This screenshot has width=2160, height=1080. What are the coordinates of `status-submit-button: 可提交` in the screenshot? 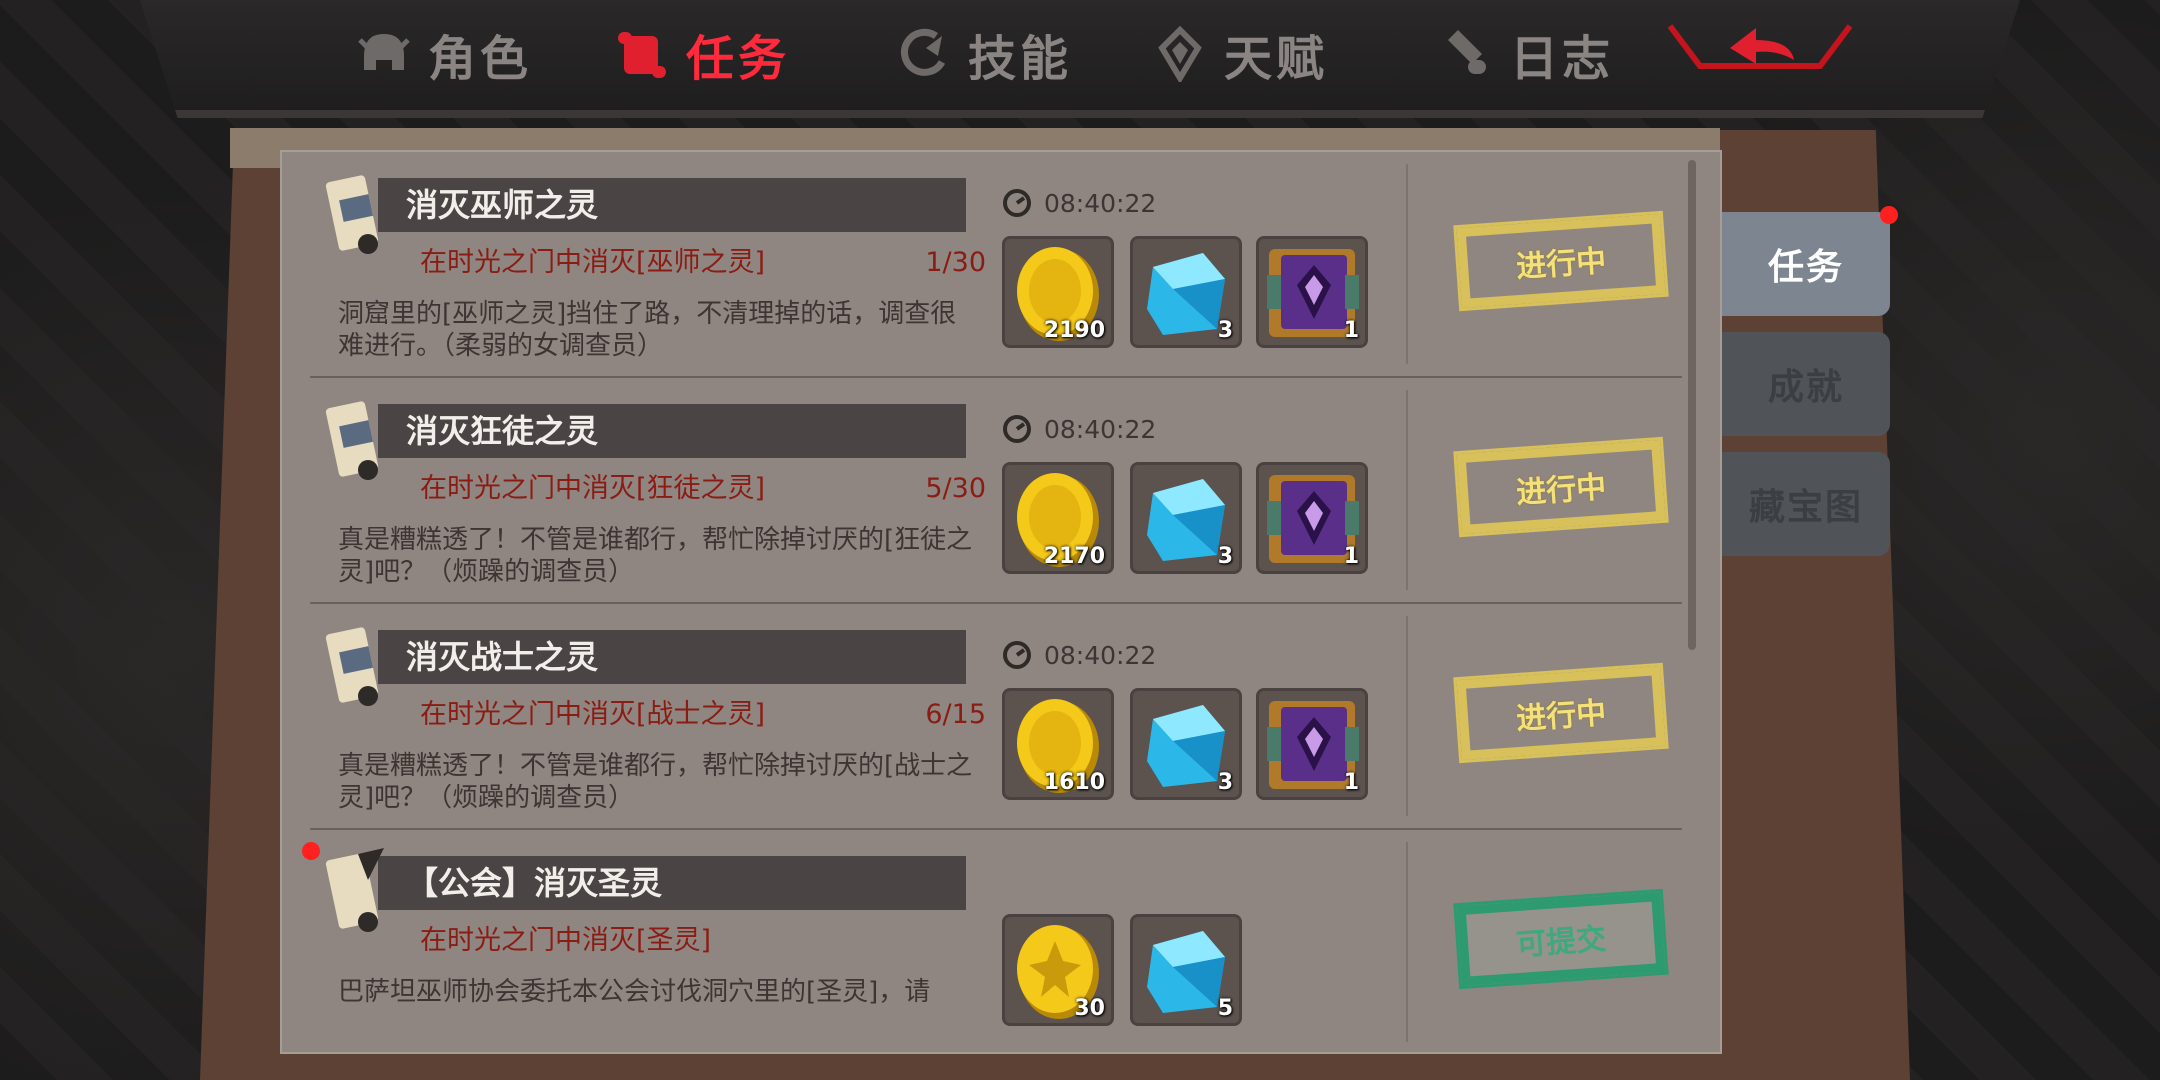 It's located at (1561, 939).